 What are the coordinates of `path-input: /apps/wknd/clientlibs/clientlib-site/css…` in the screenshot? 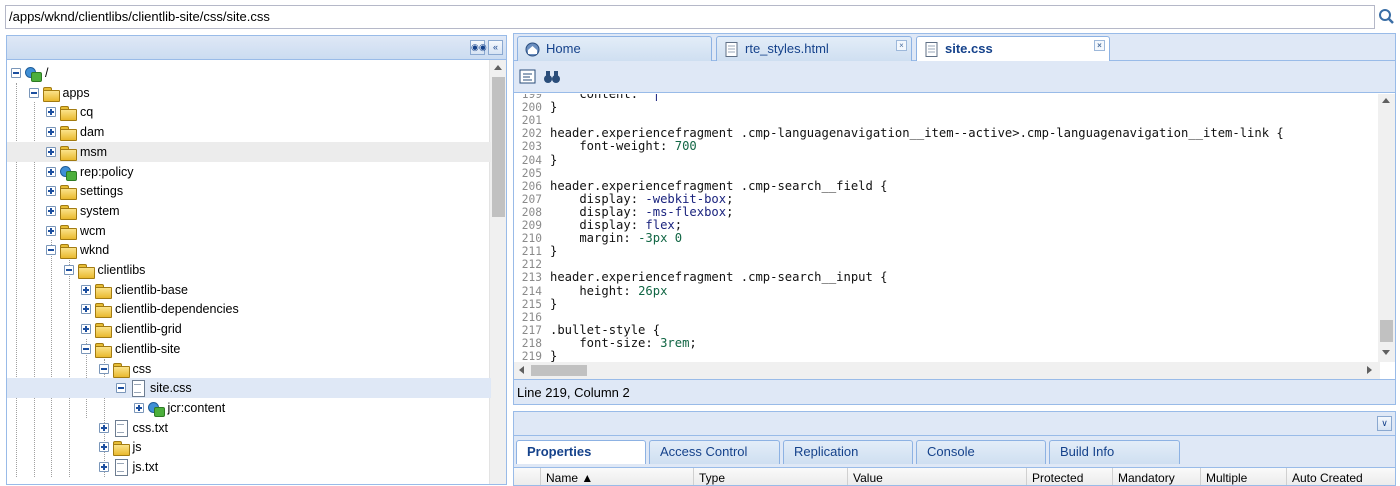 It's located at (690, 17).